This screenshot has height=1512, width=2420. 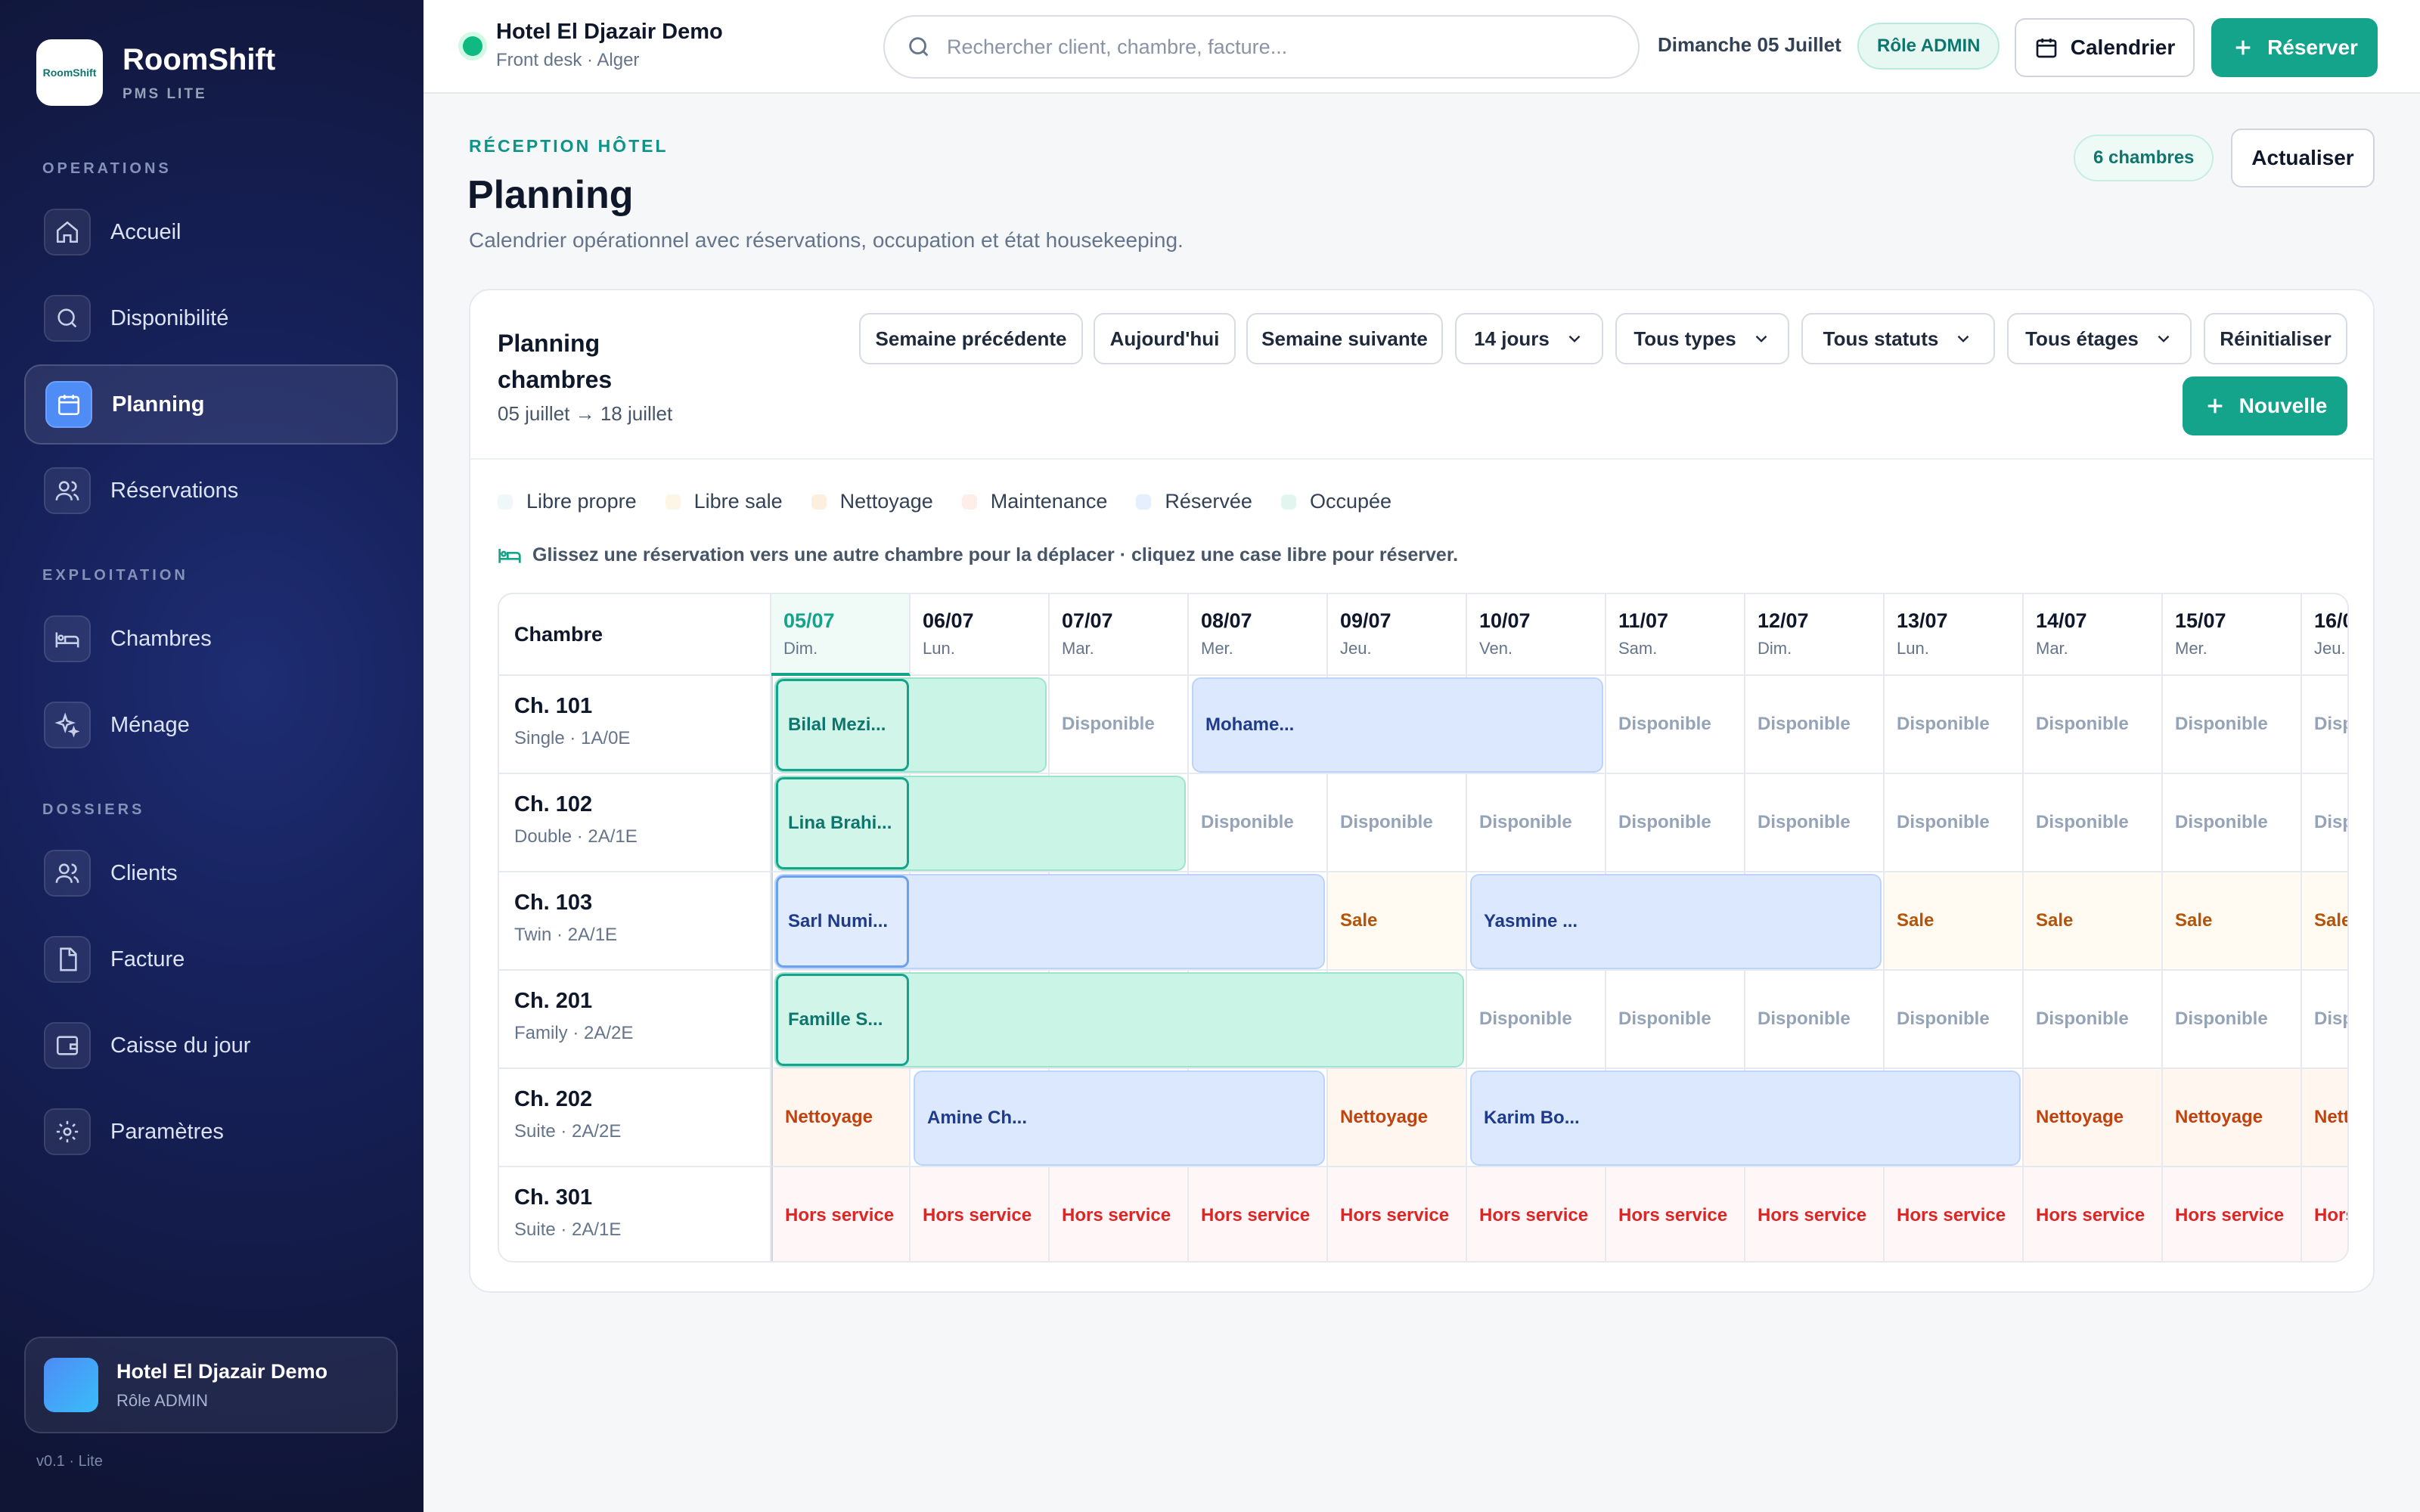 What do you see at coordinates (211, 725) in the screenshot?
I see `sidebar-item-menage: Ménage` at bounding box center [211, 725].